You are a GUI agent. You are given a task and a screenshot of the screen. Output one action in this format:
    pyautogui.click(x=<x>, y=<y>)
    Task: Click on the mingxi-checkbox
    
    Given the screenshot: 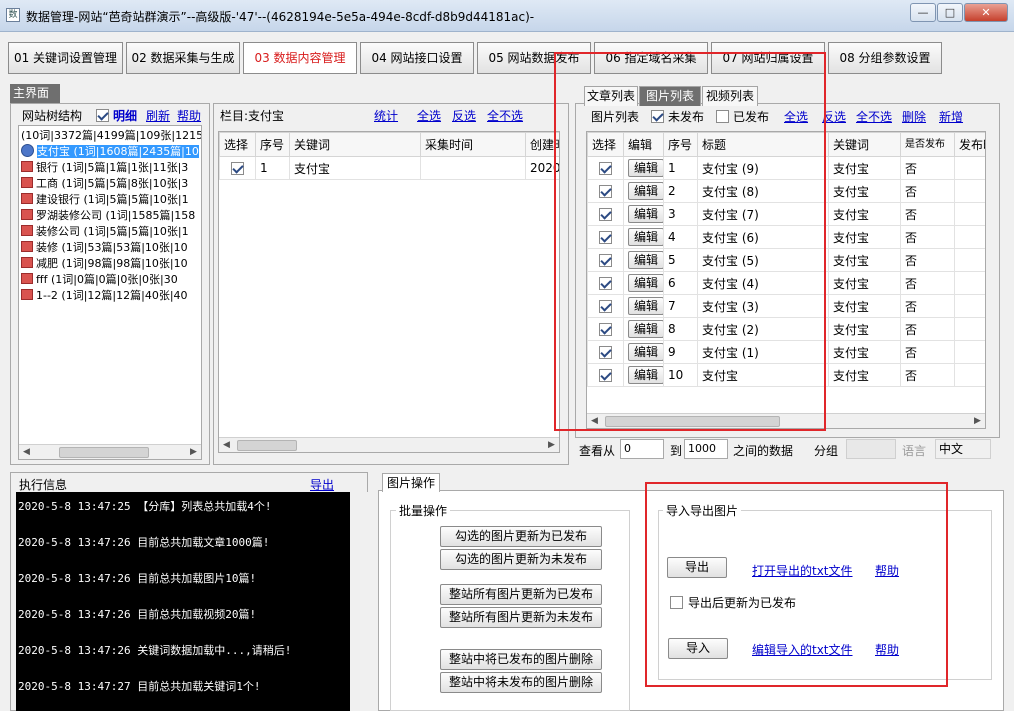 What is the action you would take?
    pyautogui.click(x=102, y=115)
    